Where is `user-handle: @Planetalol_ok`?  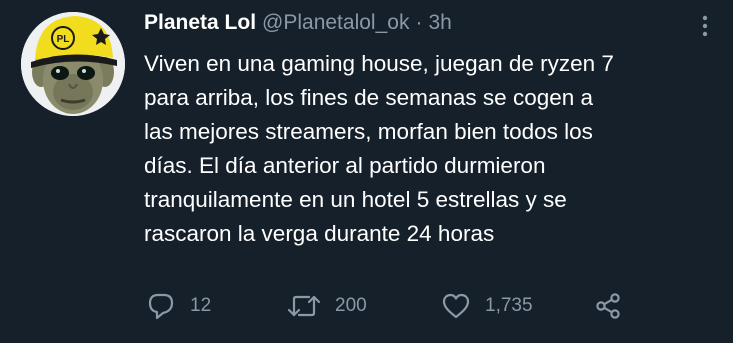 user-handle: @Planetalol_ok is located at coordinates (335, 23).